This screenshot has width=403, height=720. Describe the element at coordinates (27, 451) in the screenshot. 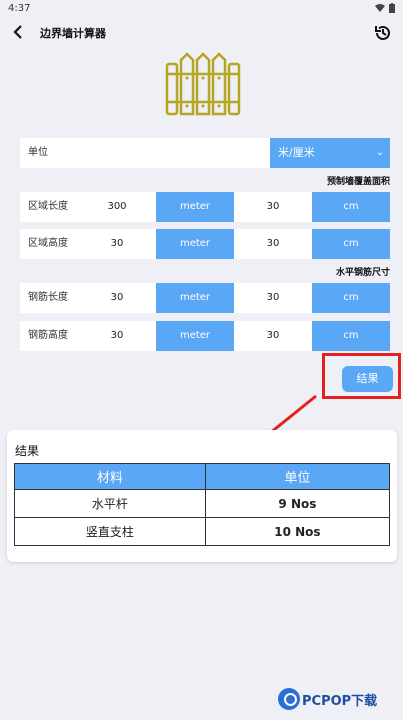

I see `result-title: 结果` at that location.